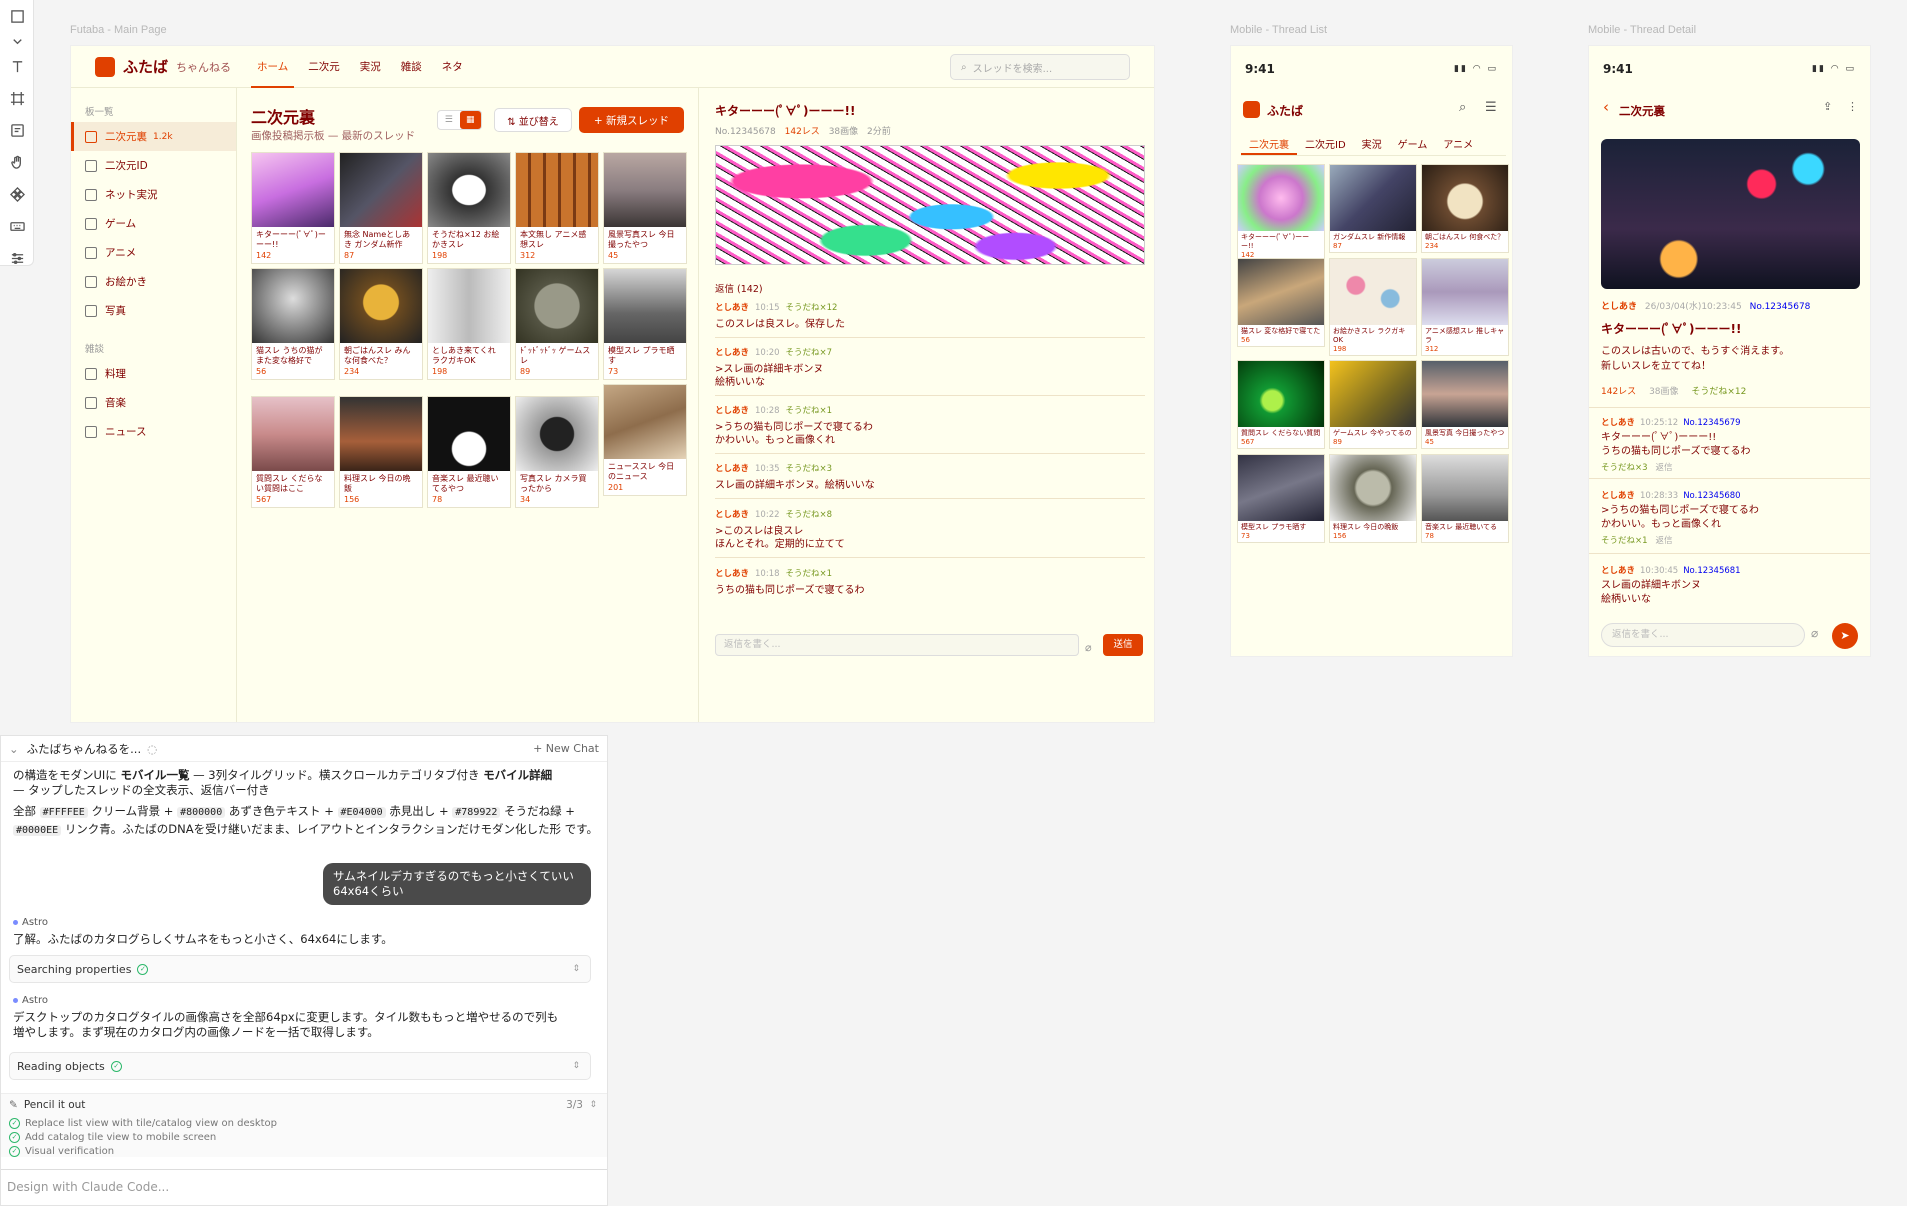 This screenshot has width=1907, height=1206. What do you see at coordinates (557, 208) in the screenshot?
I see `catalog-tile: 本文無し アニメ感想スレ 312` at bounding box center [557, 208].